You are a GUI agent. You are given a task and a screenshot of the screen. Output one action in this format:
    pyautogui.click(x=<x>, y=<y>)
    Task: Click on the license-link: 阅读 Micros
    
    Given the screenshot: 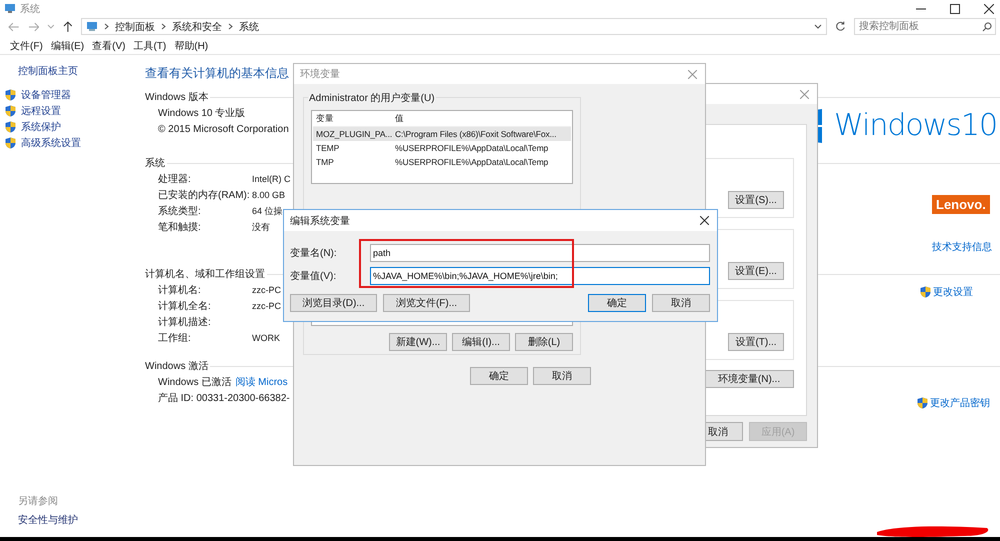 What is the action you would take?
    pyautogui.click(x=261, y=382)
    